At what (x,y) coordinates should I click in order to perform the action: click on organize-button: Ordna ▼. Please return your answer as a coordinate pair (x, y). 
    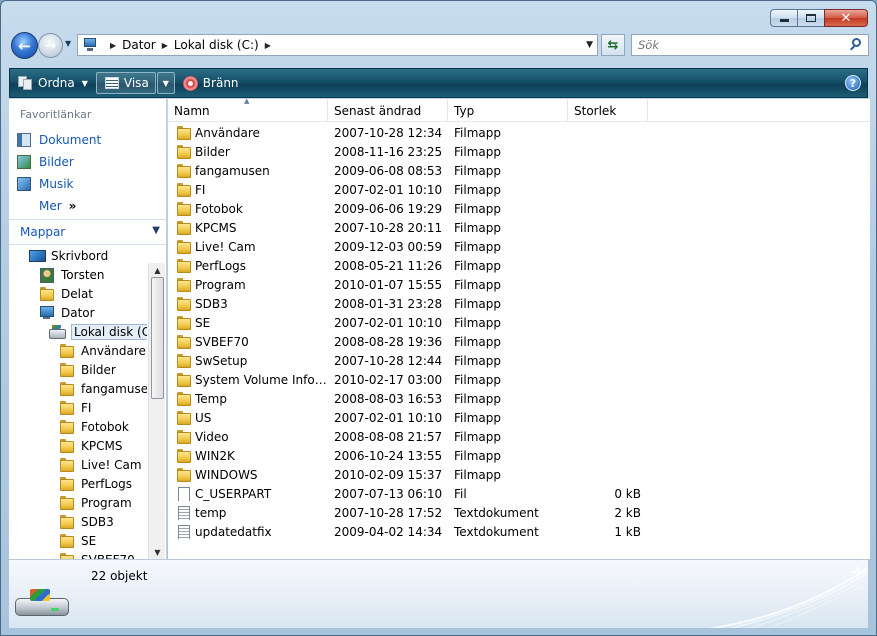
    Looking at the image, I should click on (53, 83).